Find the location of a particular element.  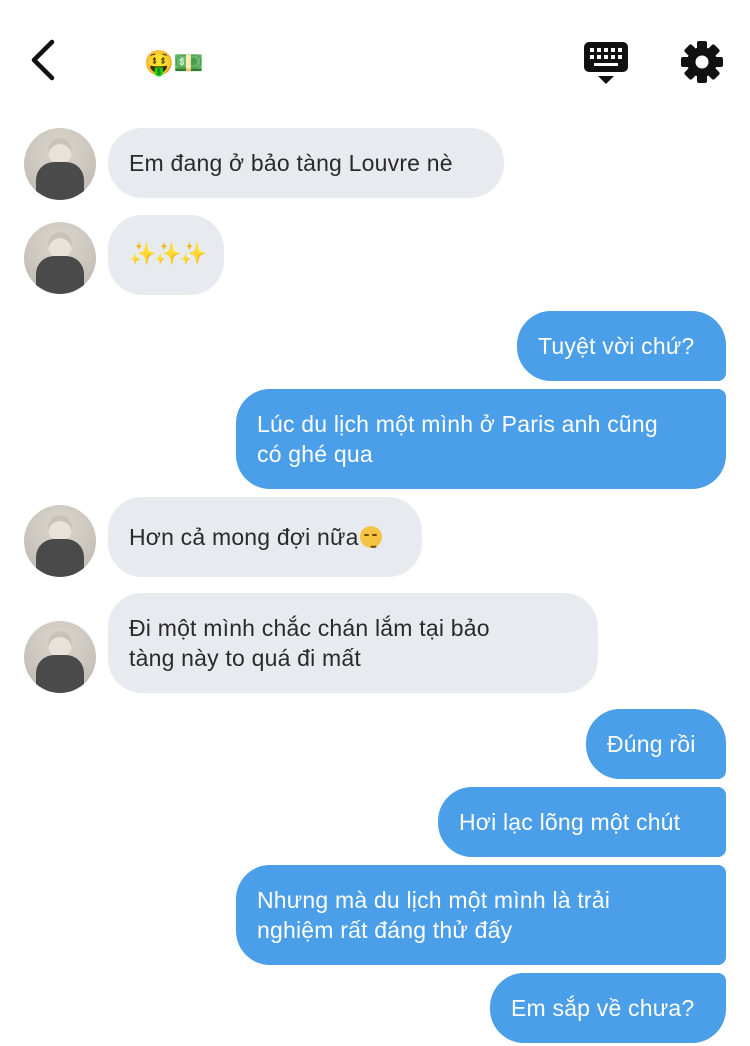

message-text: Hơn cả mong đợi nữa is located at coordinates (244, 537).